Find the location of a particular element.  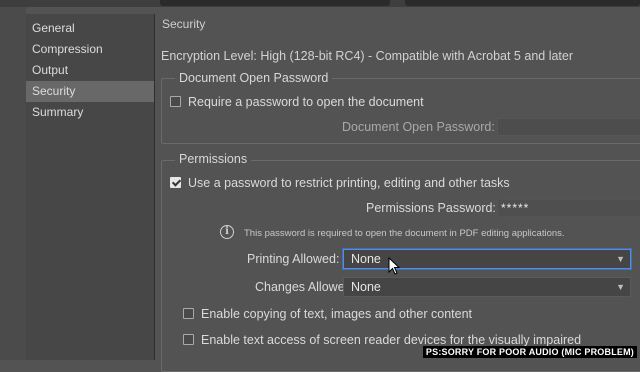

changes-allowed-value: None is located at coordinates (366, 287).